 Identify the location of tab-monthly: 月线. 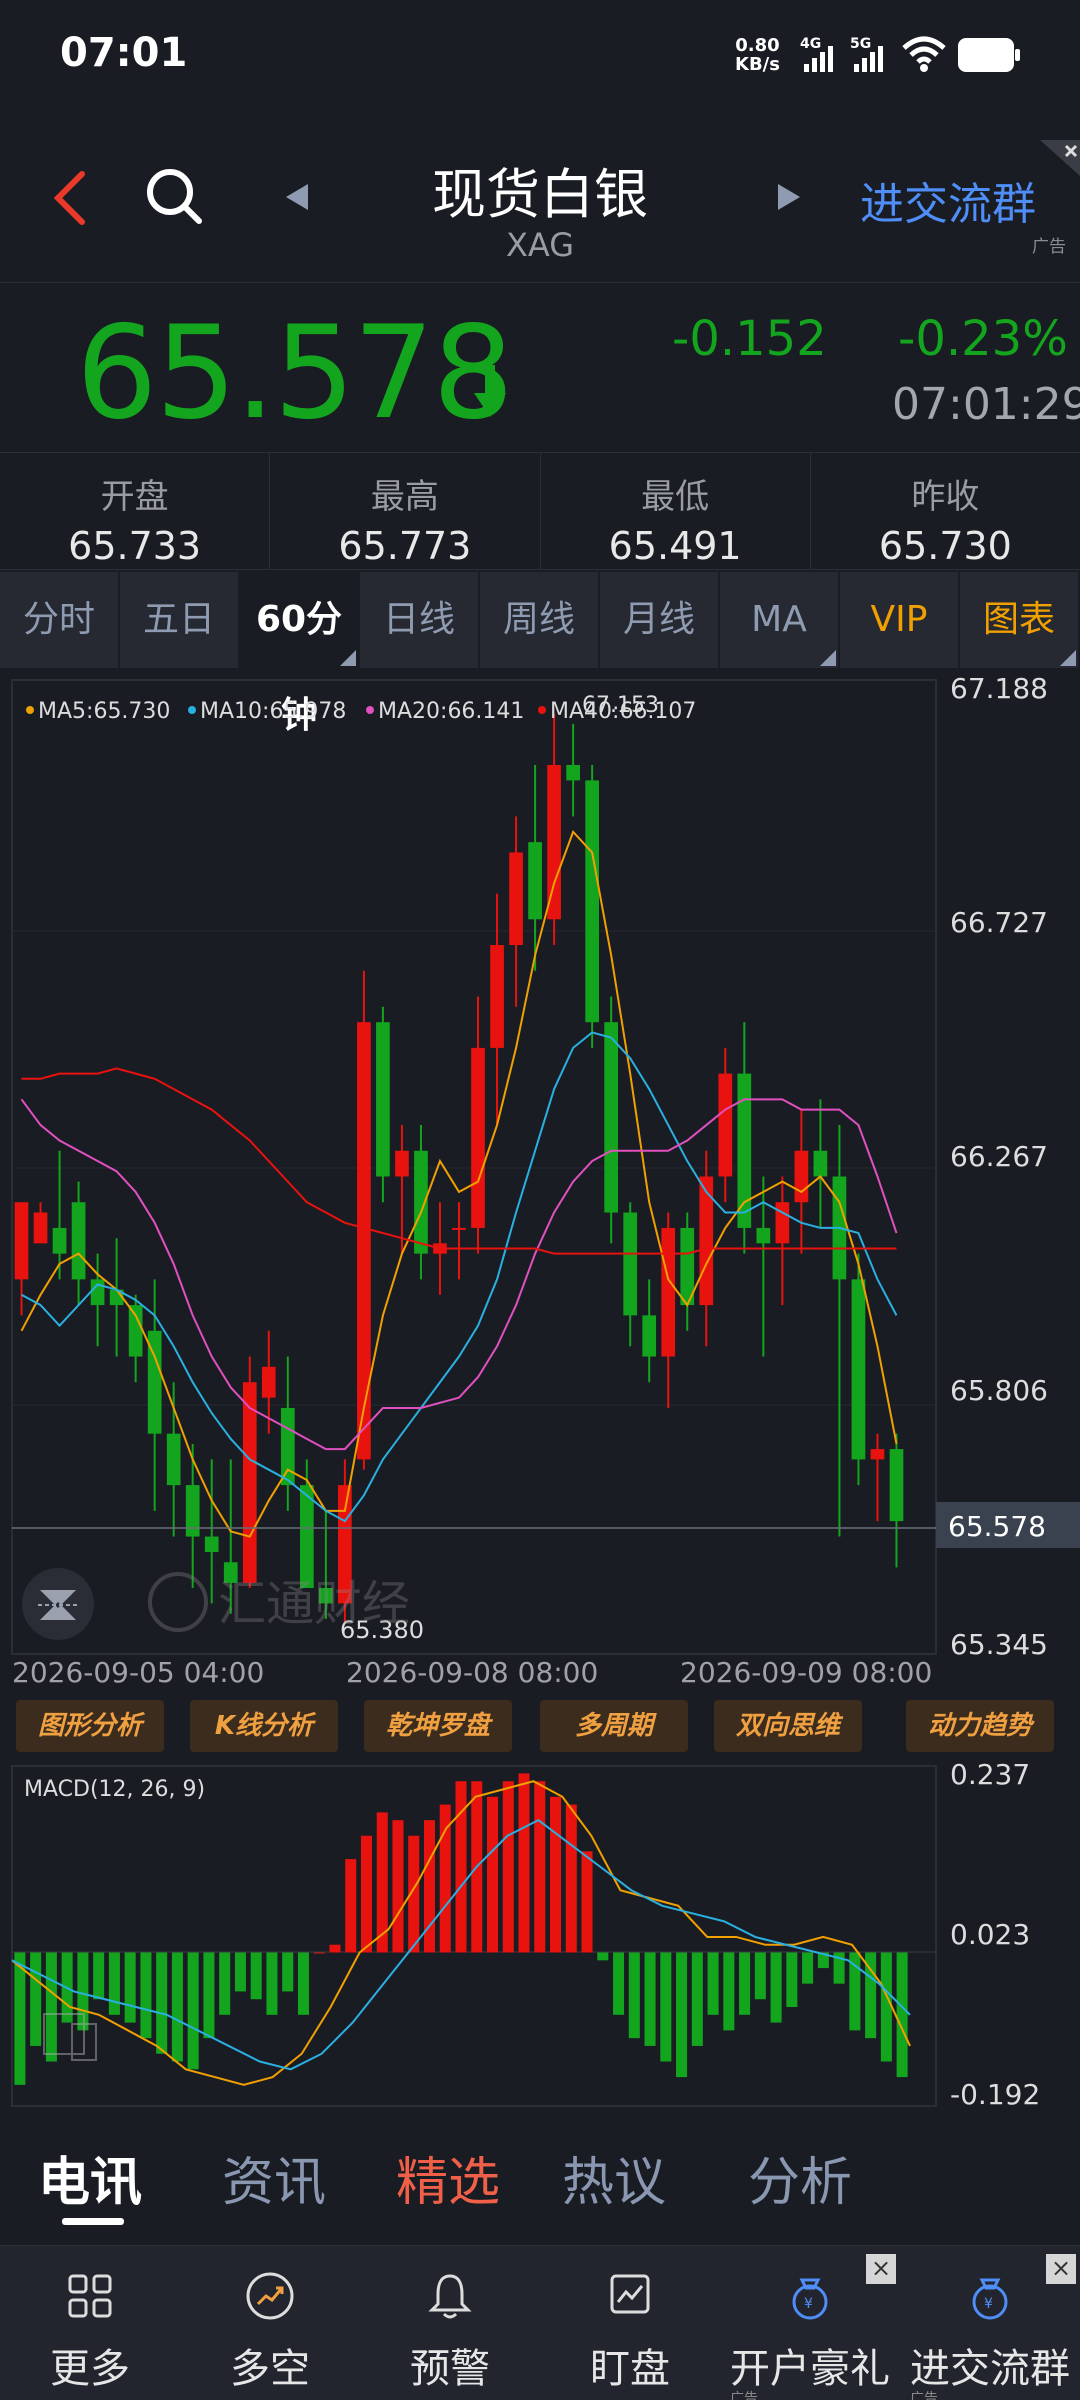
(659, 620).